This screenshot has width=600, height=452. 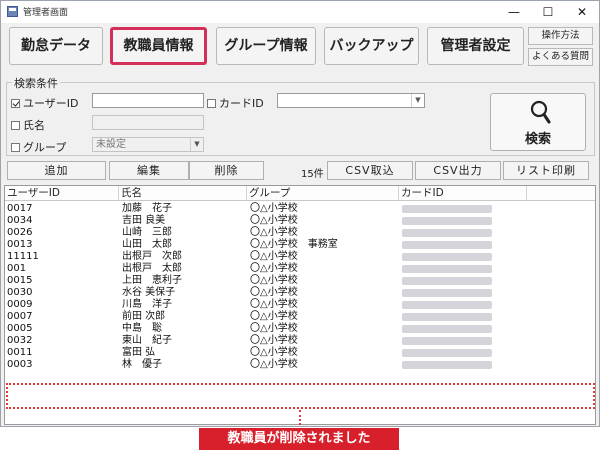 What do you see at coordinates (20, 352) in the screenshot?
I see `cell-user-id: 0011` at bounding box center [20, 352].